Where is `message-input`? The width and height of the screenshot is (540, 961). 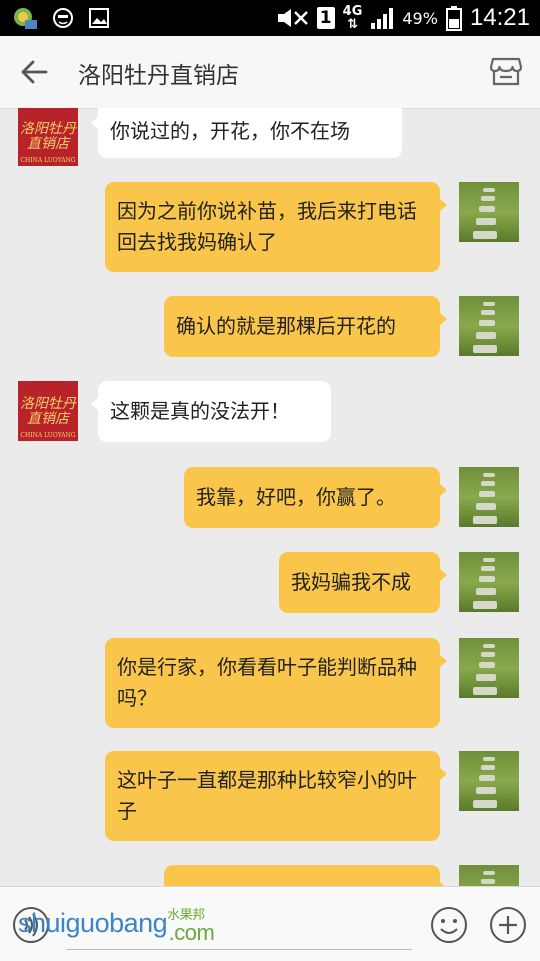
message-input is located at coordinates (239, 949).